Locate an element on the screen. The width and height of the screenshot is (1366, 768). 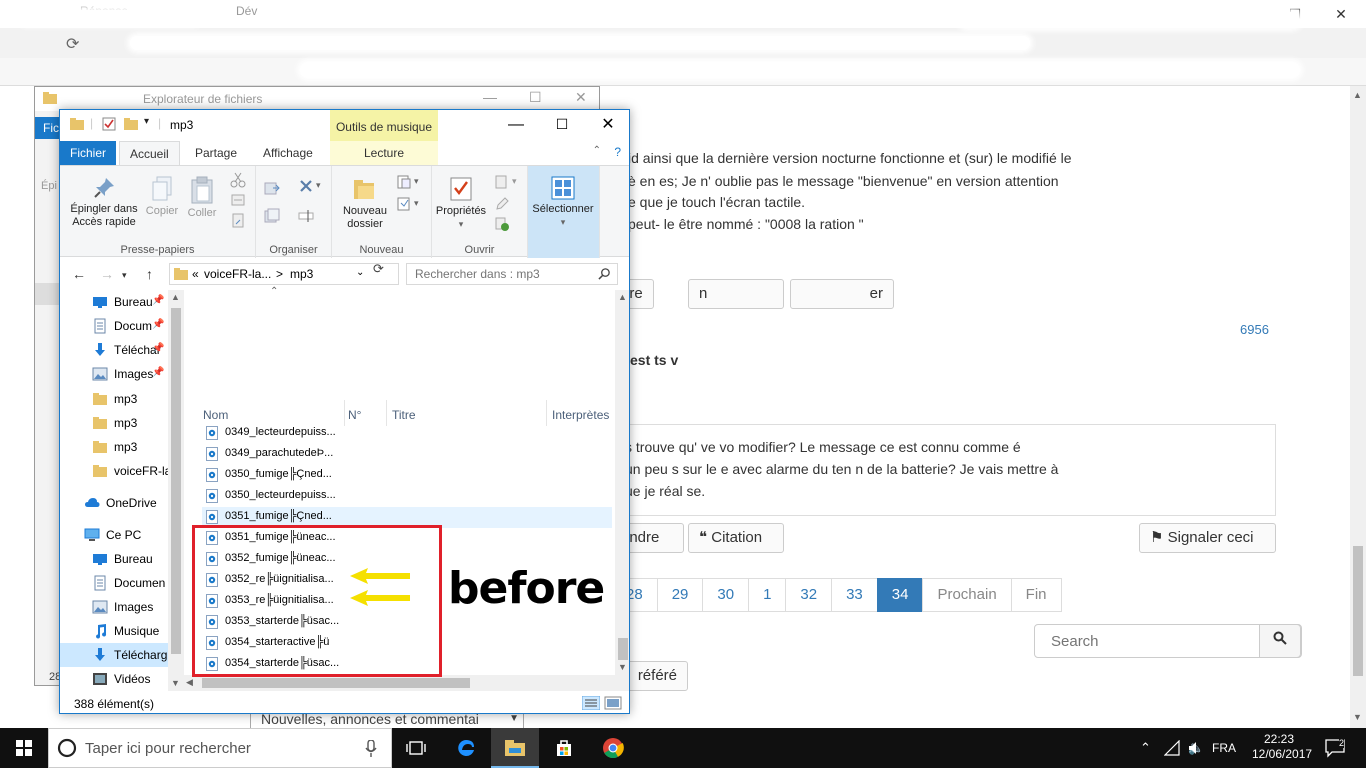
maximize-button: ☐ is located at coordinates (562, 125).